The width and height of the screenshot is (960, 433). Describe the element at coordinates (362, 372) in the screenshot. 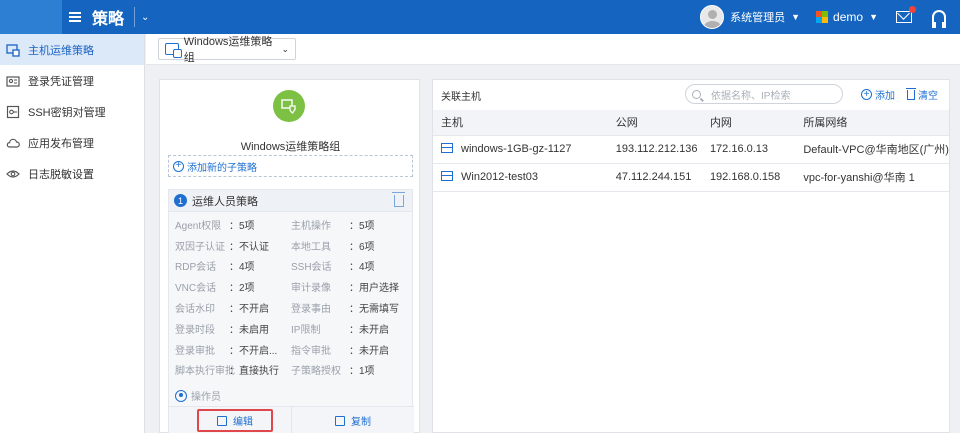

I see `attribute-value: ：1项` at that location.